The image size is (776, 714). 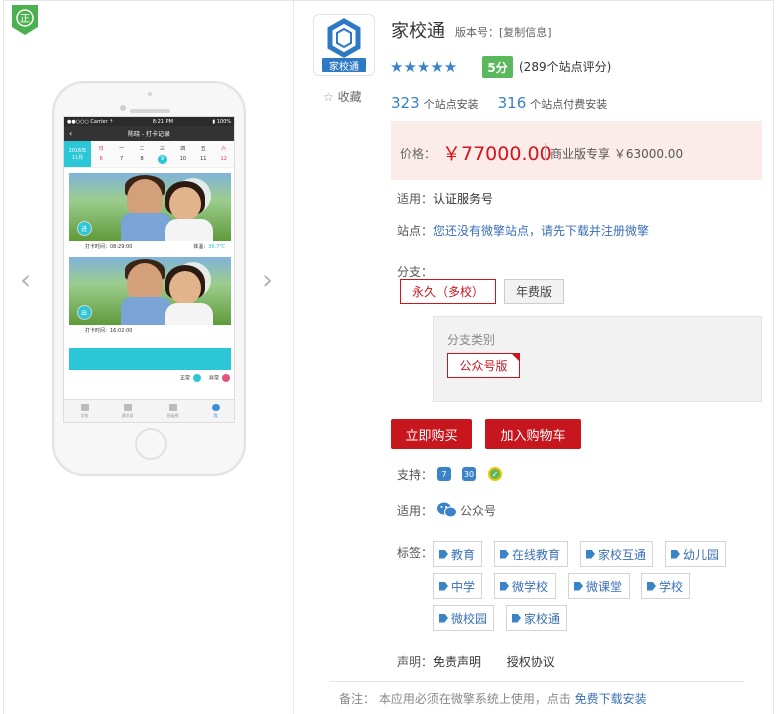 What do you see at coordinates (448, 291) in the screenshot?
I see `branch-option-permanent: 永久（多校）` at bounding box center [448, 291].